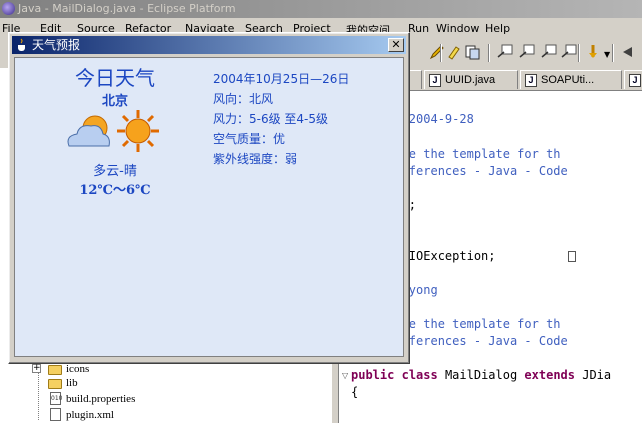 This screenshot has height=423, width=642. I want to click on code-token: public, so click(373, 375).